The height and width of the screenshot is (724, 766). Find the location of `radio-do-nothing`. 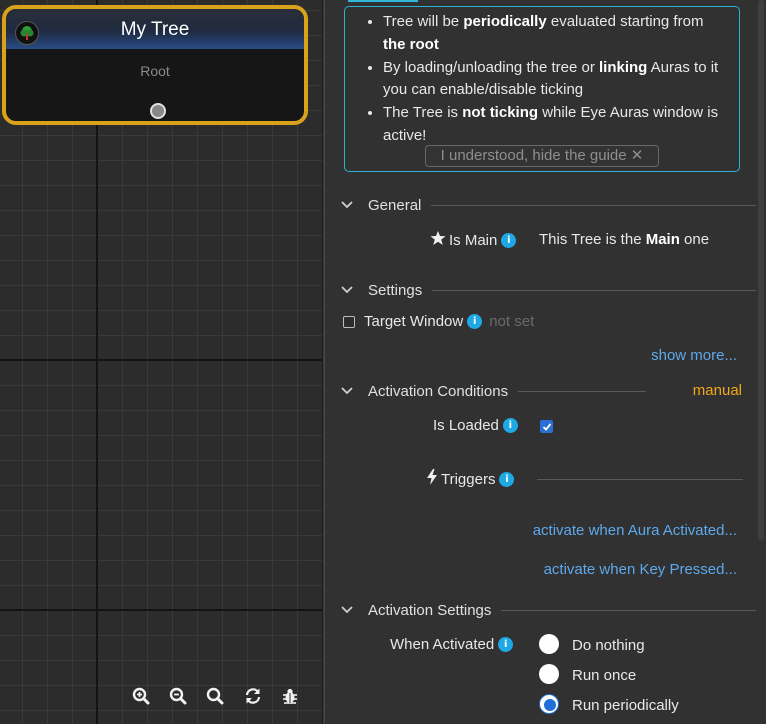

radio-do-nothing is located at coordinates (549, 644).